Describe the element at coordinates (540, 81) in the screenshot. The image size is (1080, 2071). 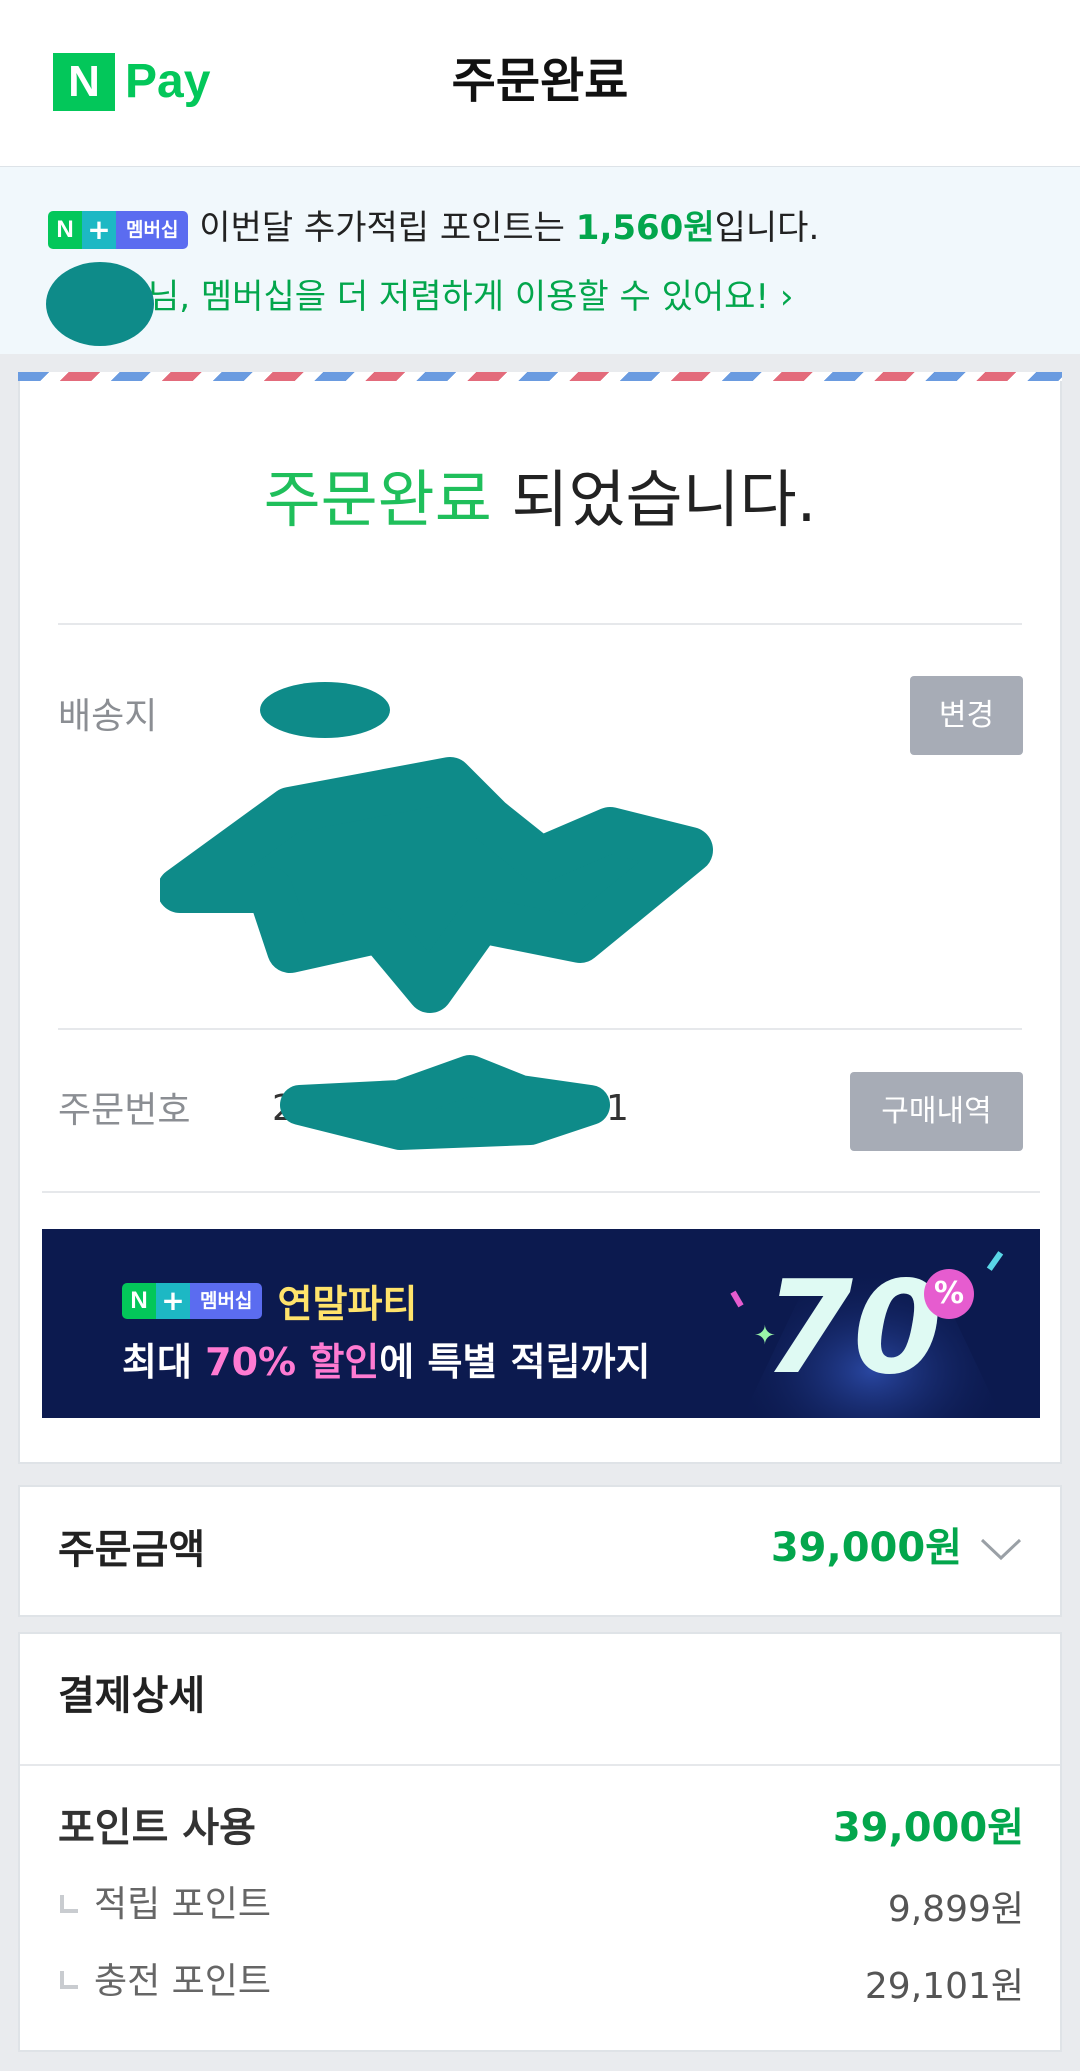
I see `page-title: 주문완료` at that location.